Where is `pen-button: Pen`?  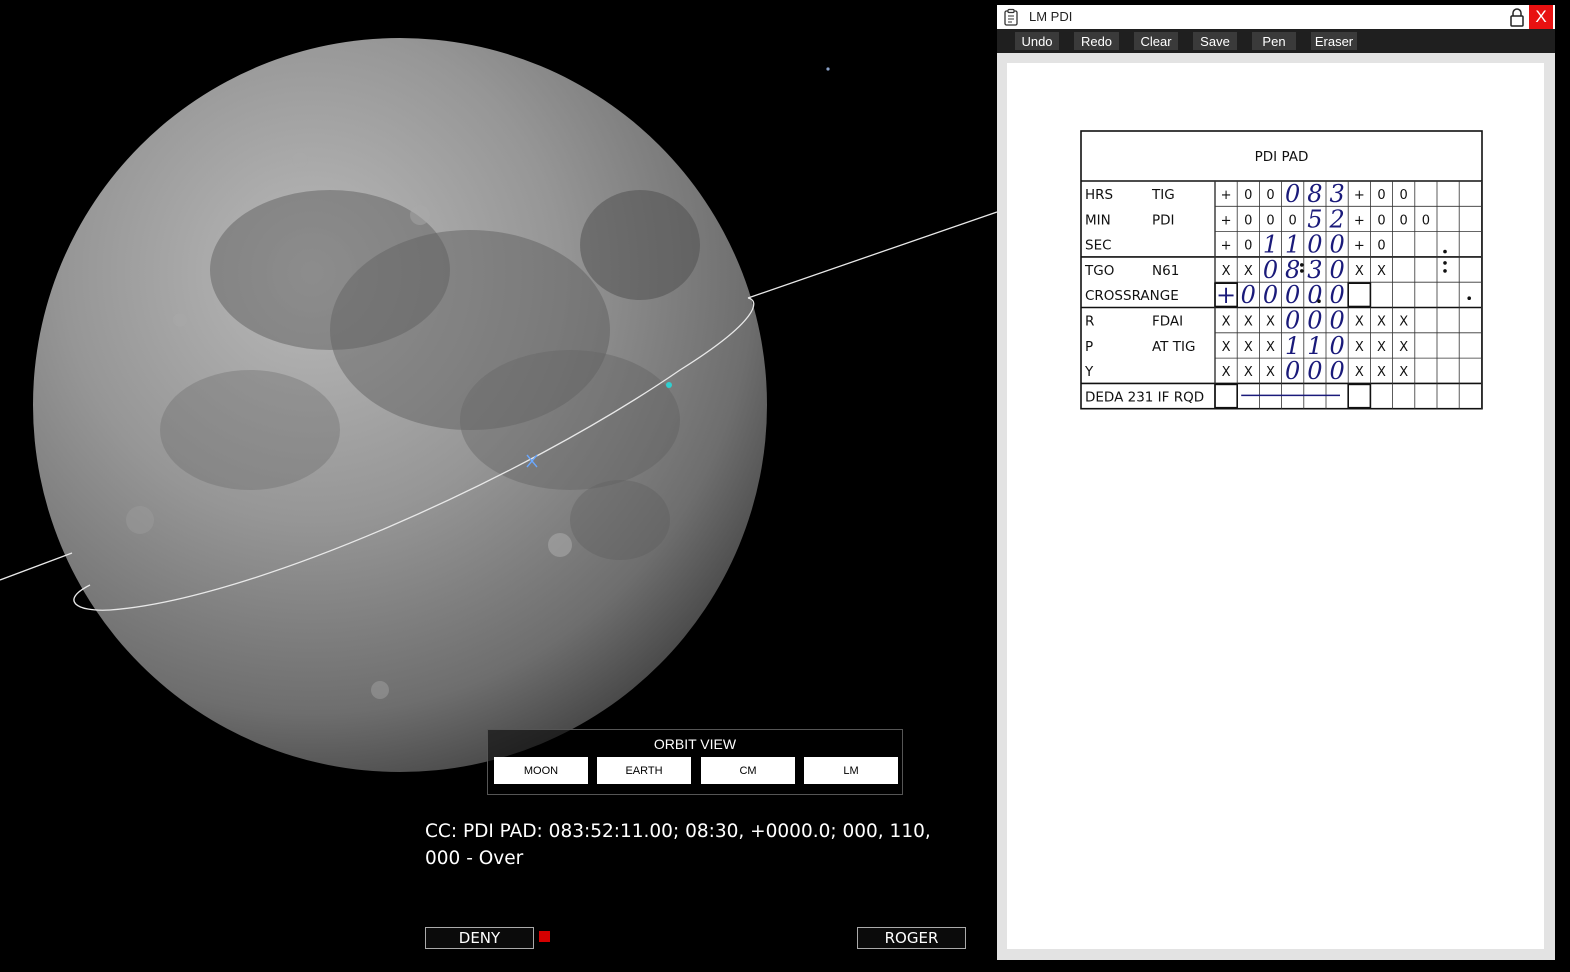
pen-button: Pen is located at coordinates (1274, 41).